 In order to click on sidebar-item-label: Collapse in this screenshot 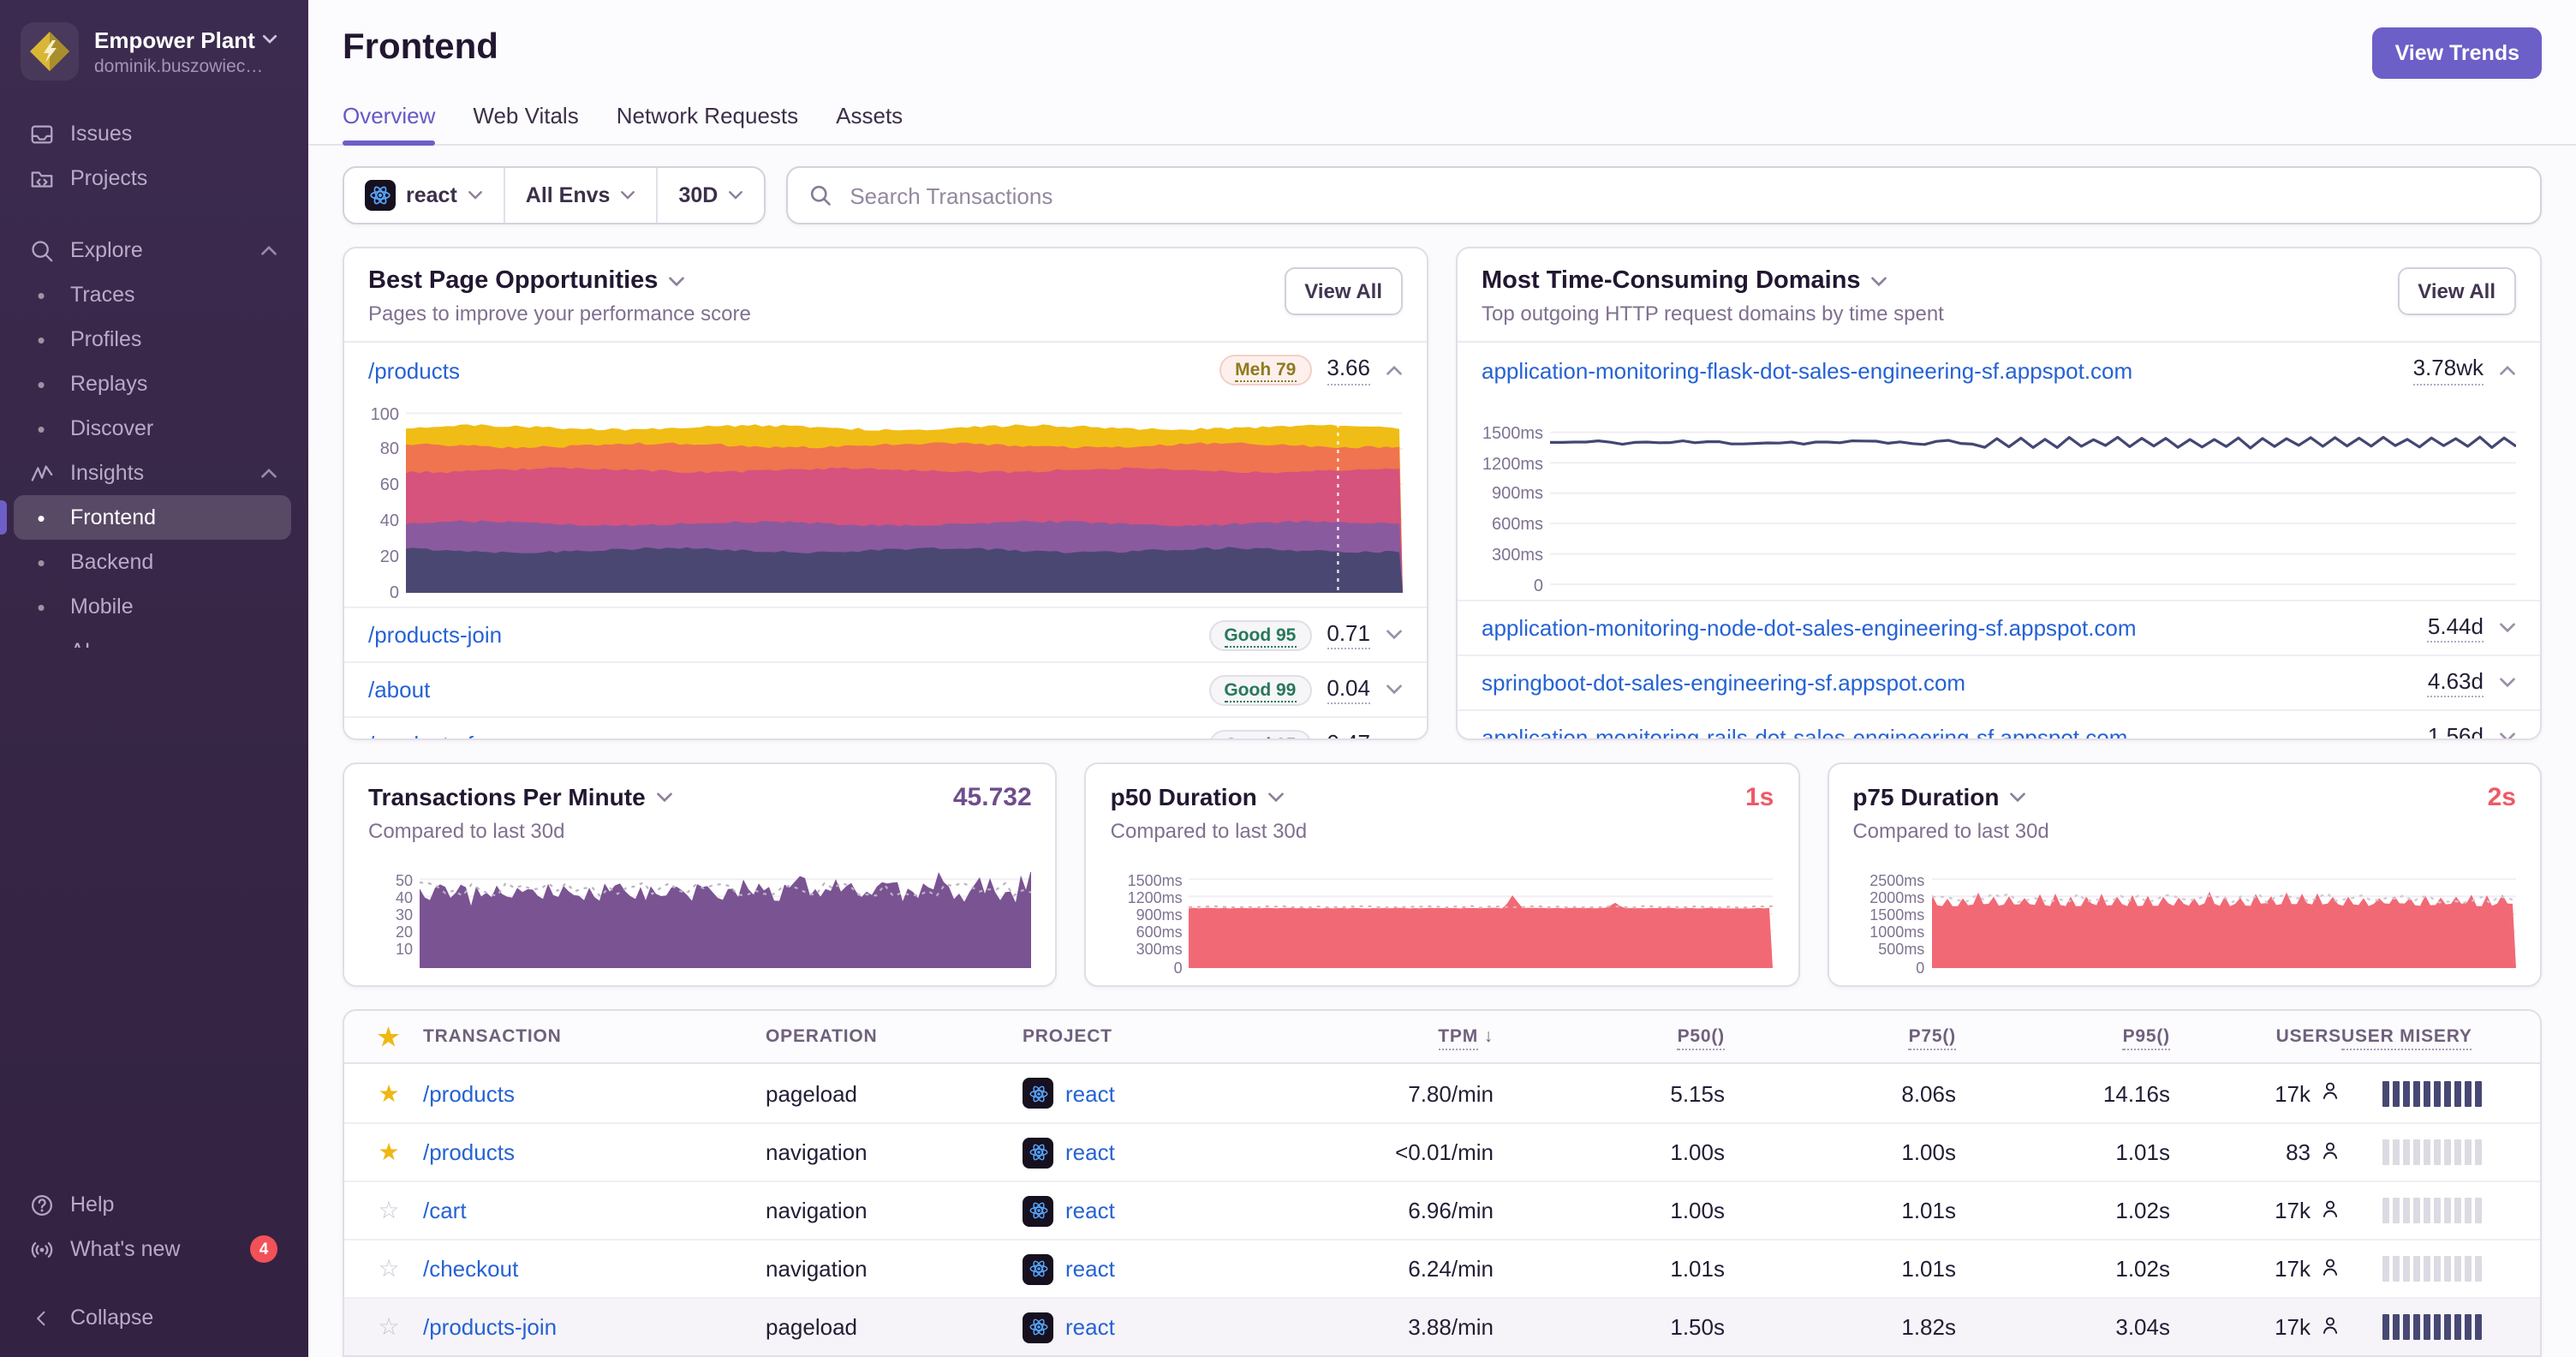, I will do `click(112, 1318)`.